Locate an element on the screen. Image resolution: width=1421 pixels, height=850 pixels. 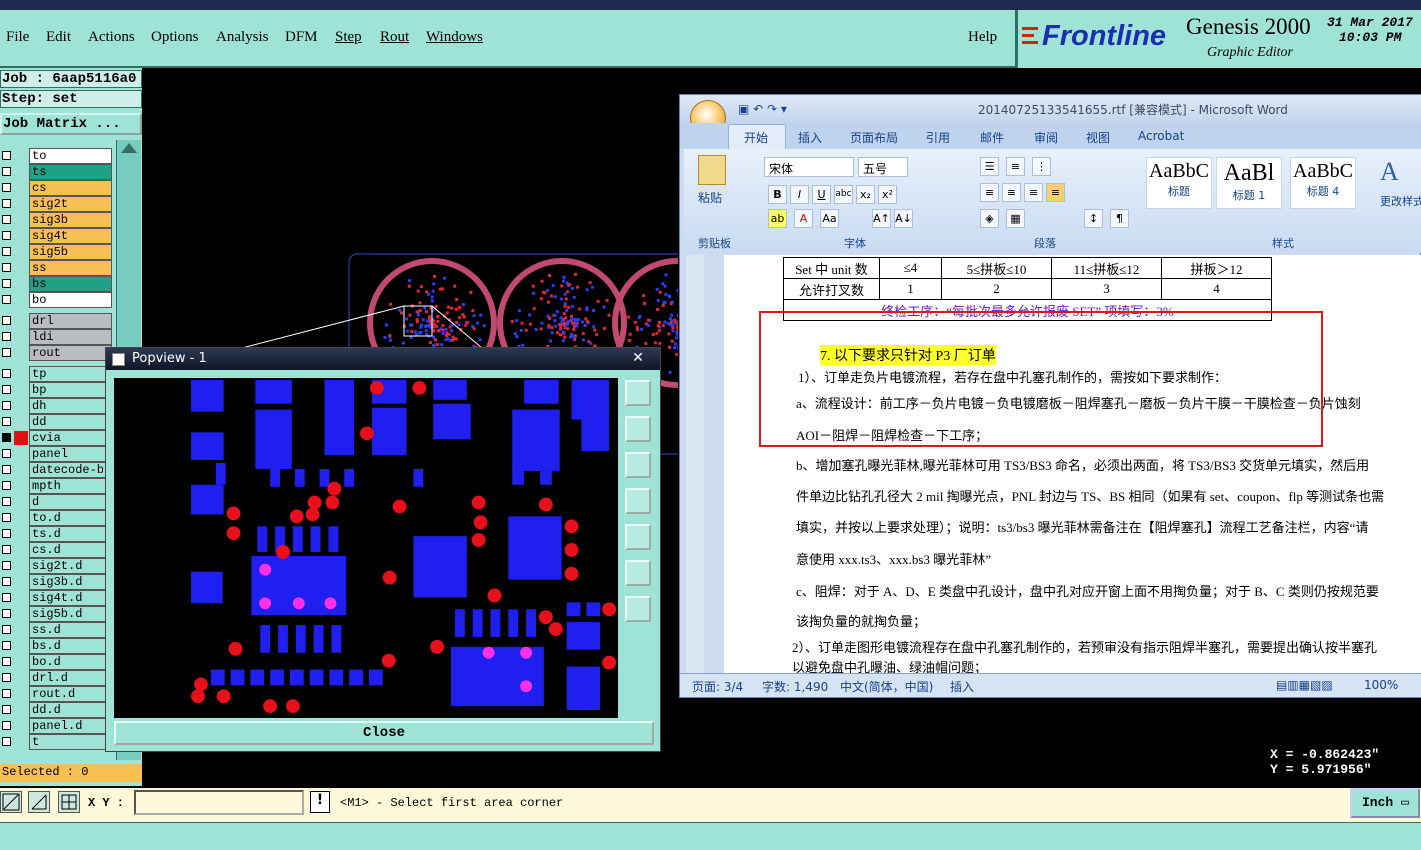
layer-name: mpth is located at coordinates (70, 486).